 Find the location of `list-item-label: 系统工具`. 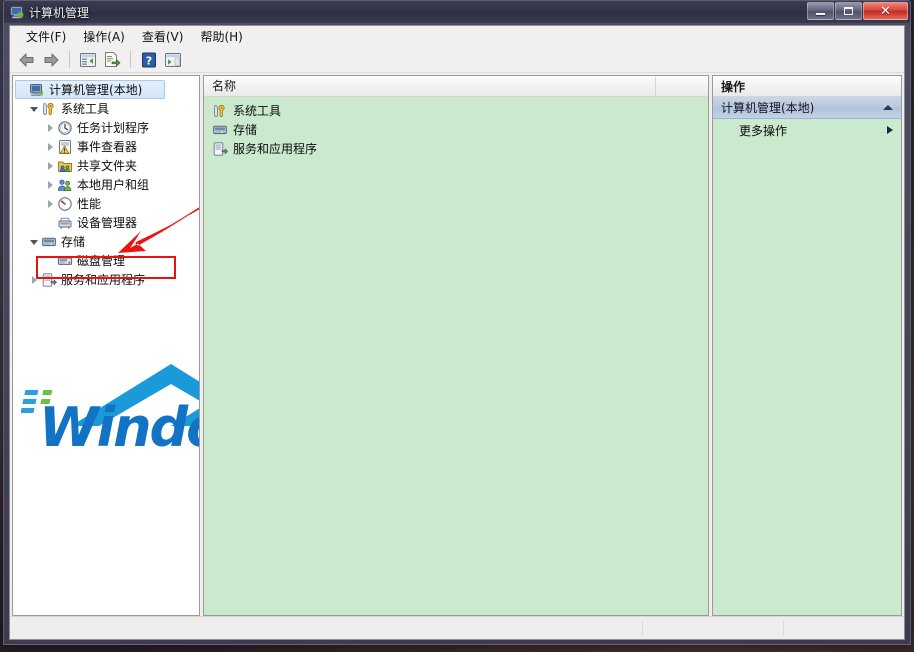

list-item-label: 系统工具 is located at coordinates (257, 111).